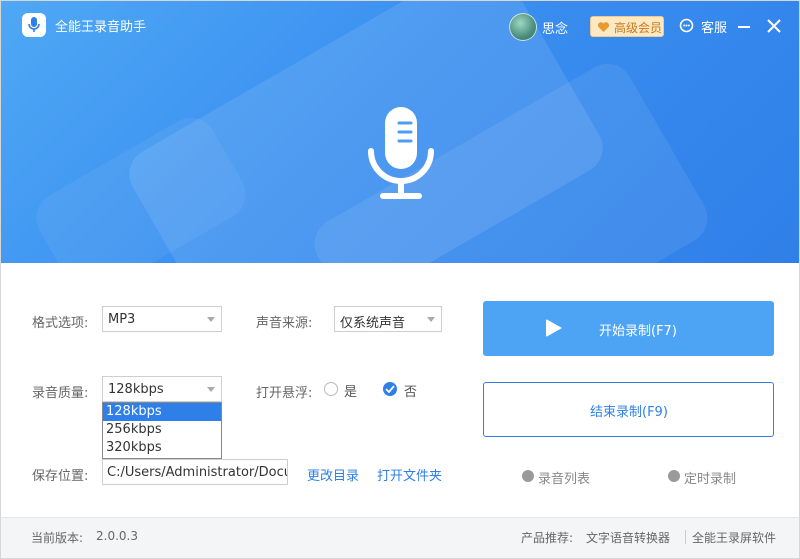 The height and width of the screenshot is (559, 800). Describe the element at coordinates (373, 323) in the screenshot. I see `source-value: 仅系统声音` at that location.